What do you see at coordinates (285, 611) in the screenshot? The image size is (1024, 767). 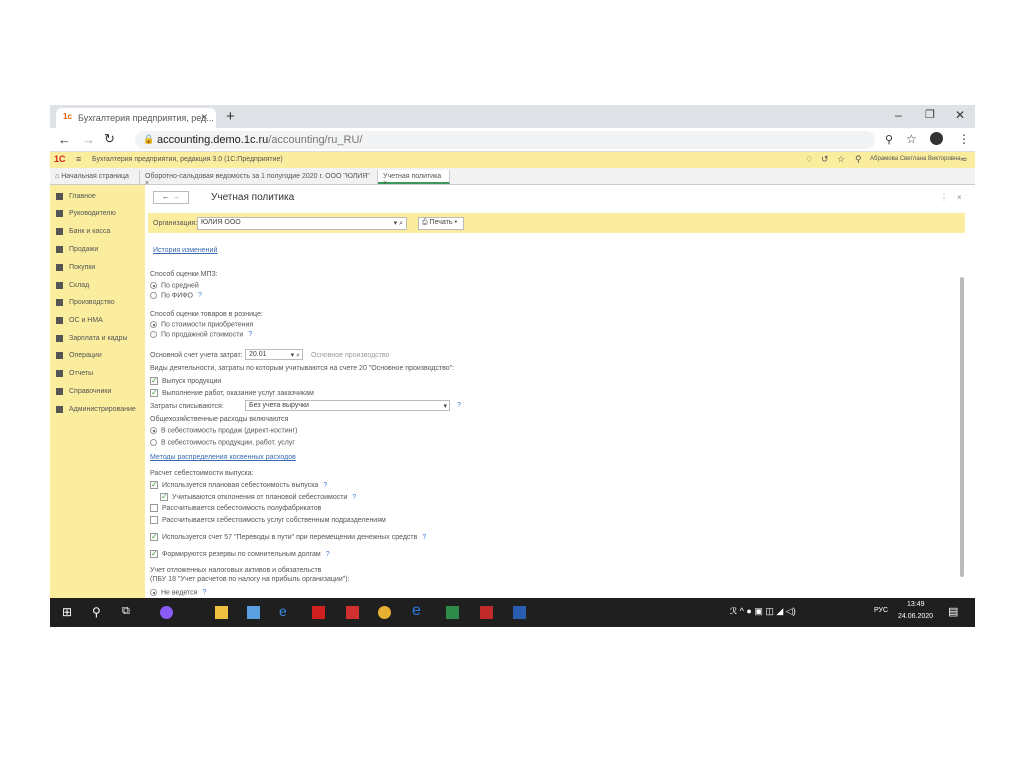 I see `ie-icon: e` at bounding box center [285, 611].